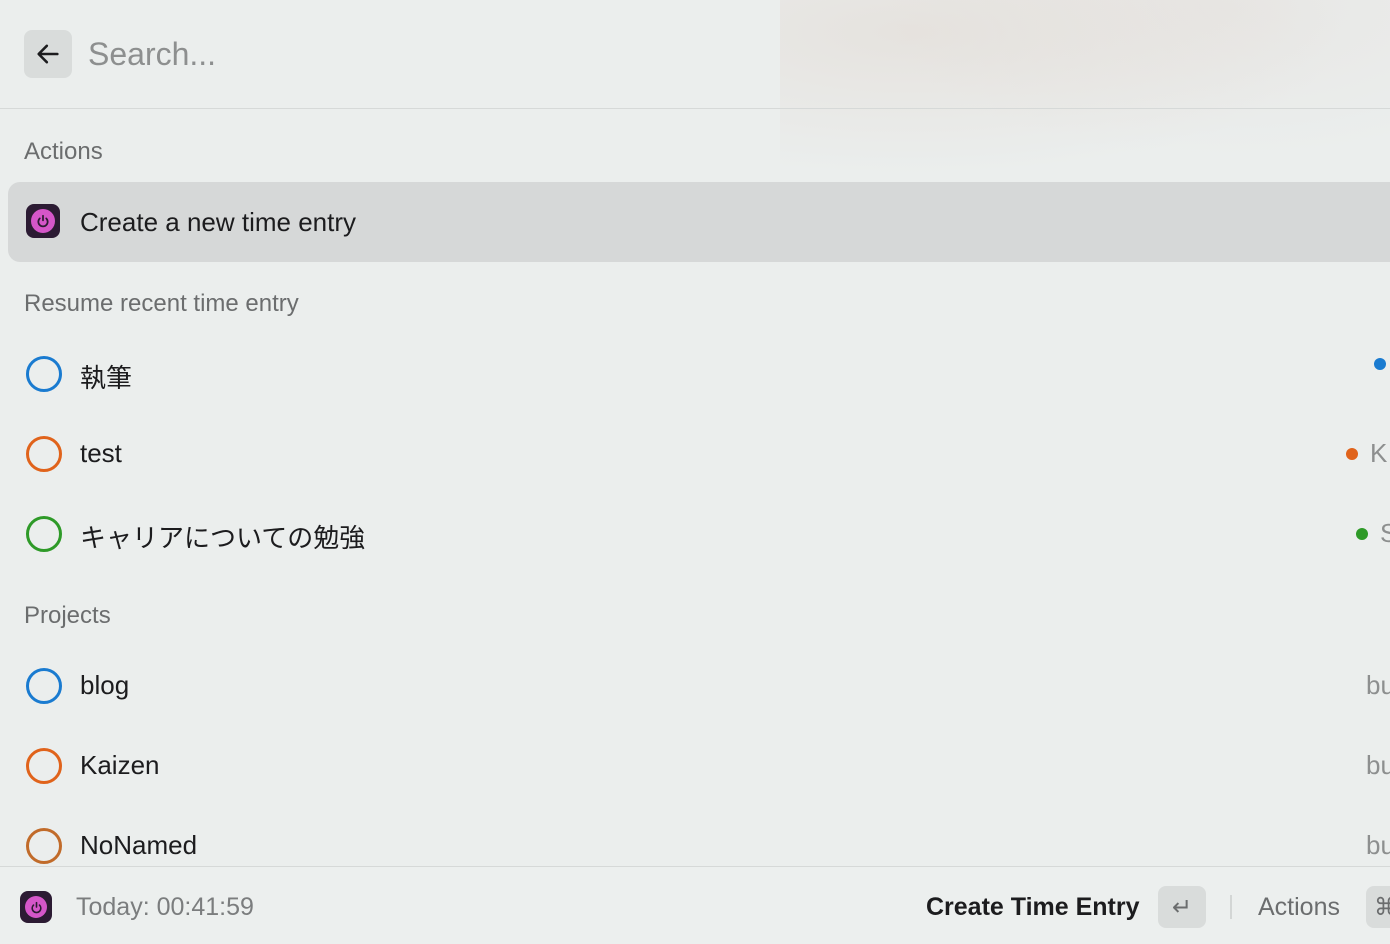  What do you see at coordinates (1299, 907) in the screenshot?
I see `actions-menu-button: Actions` at bounding box center [1299, 907].